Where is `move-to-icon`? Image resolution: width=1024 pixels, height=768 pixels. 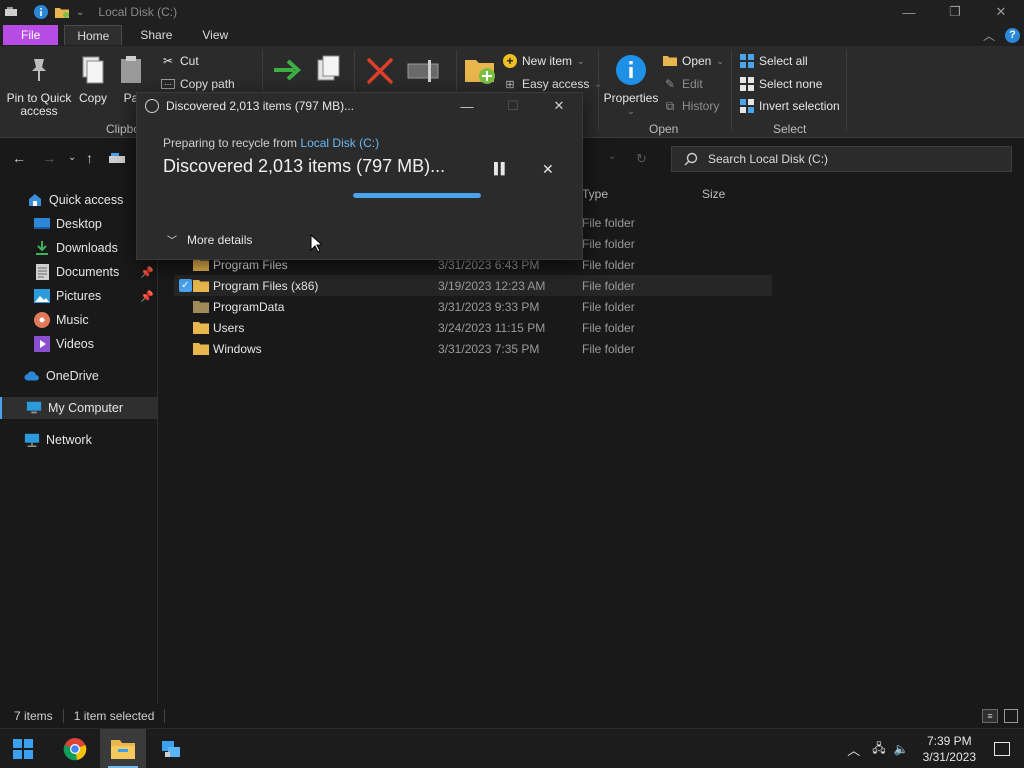 move-to-icon is located at coordinates (288, 70).